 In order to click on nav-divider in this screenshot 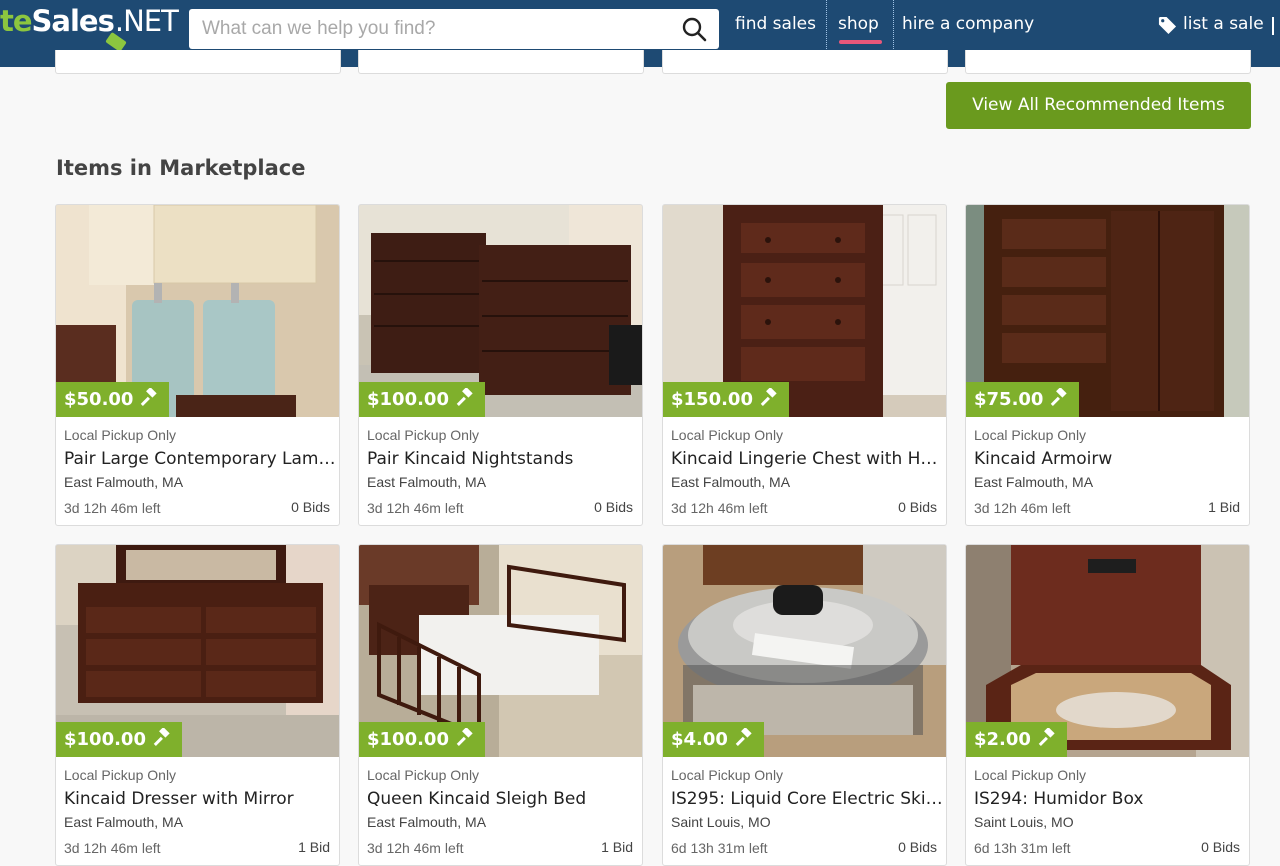, I will do `click(1273, 26)`.